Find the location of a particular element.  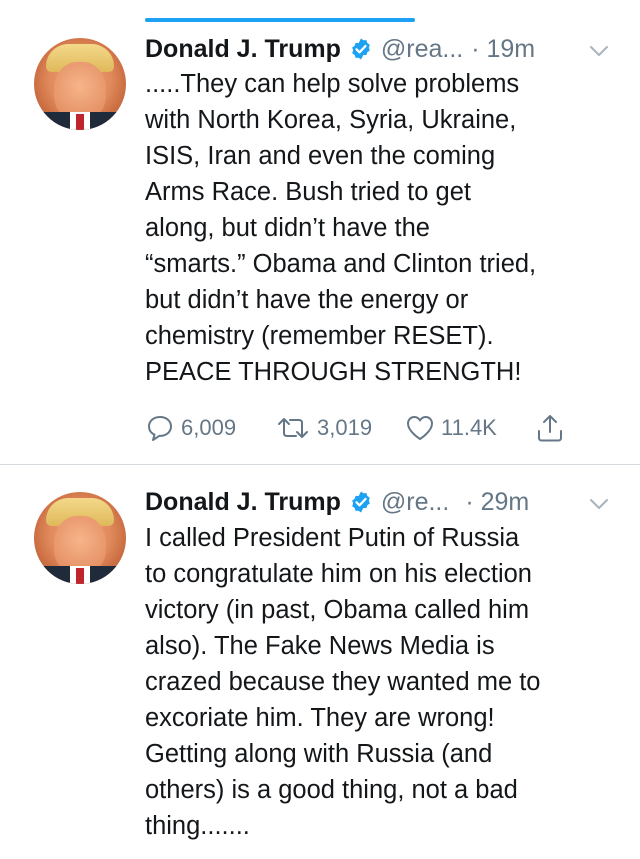

tweet-text-line: also). The Fake News Media is is located at coordinates (320, 646).